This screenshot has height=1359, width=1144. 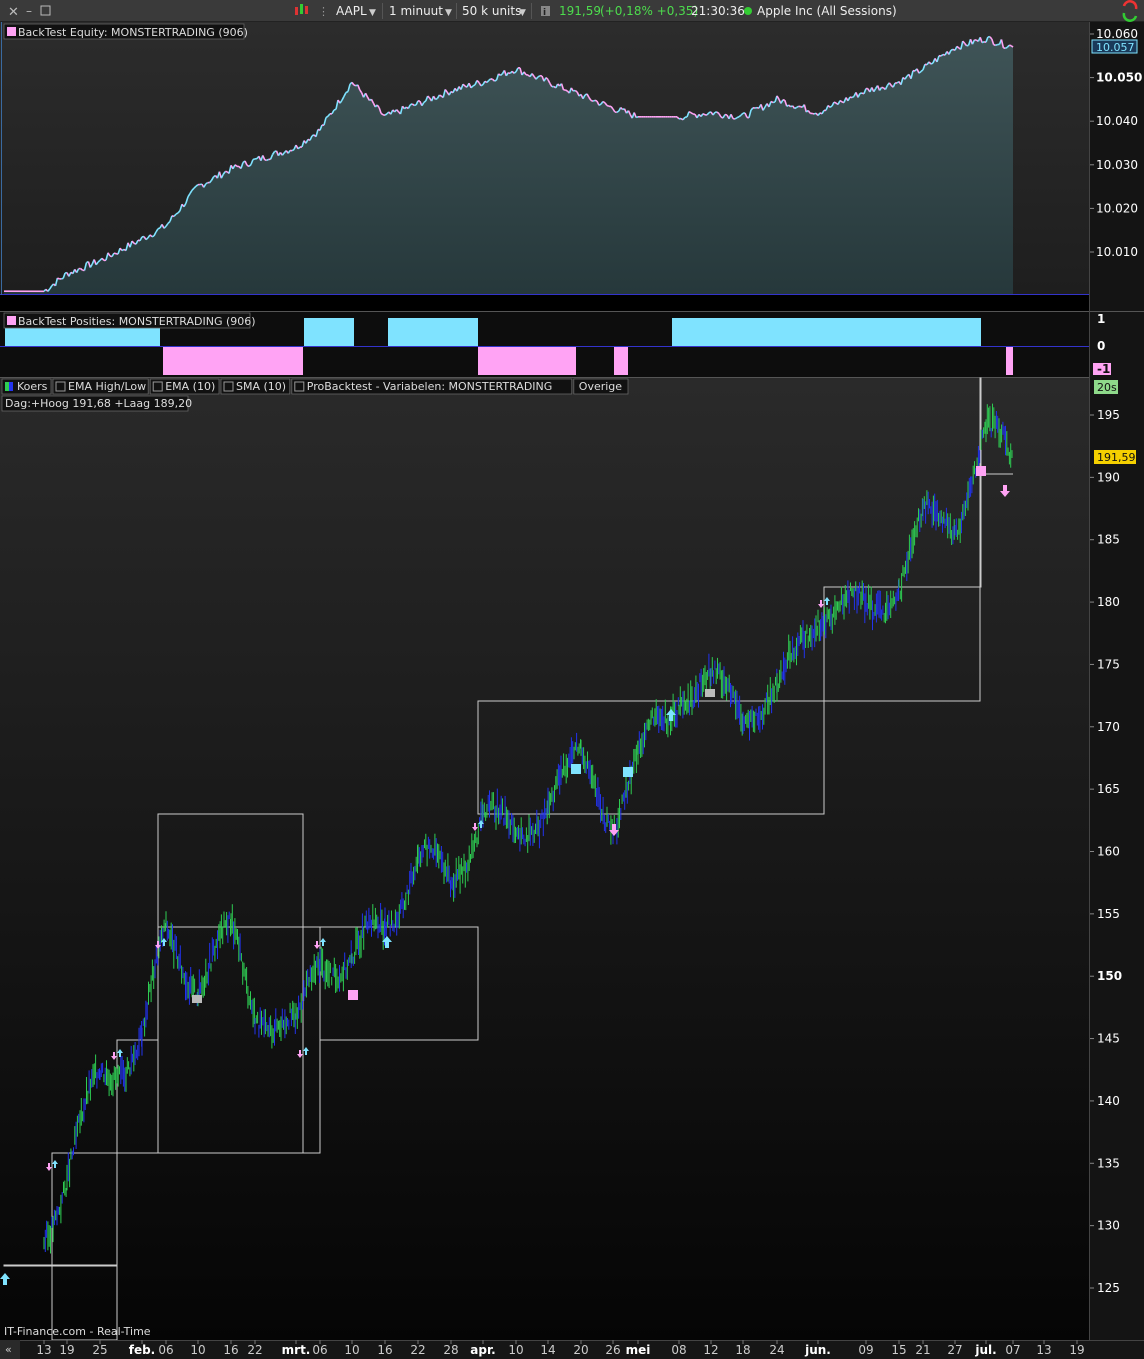 I want to click on day-info: Dag:+Hoog 191,68 +Laag 189,20, so click(x=98, y=403).